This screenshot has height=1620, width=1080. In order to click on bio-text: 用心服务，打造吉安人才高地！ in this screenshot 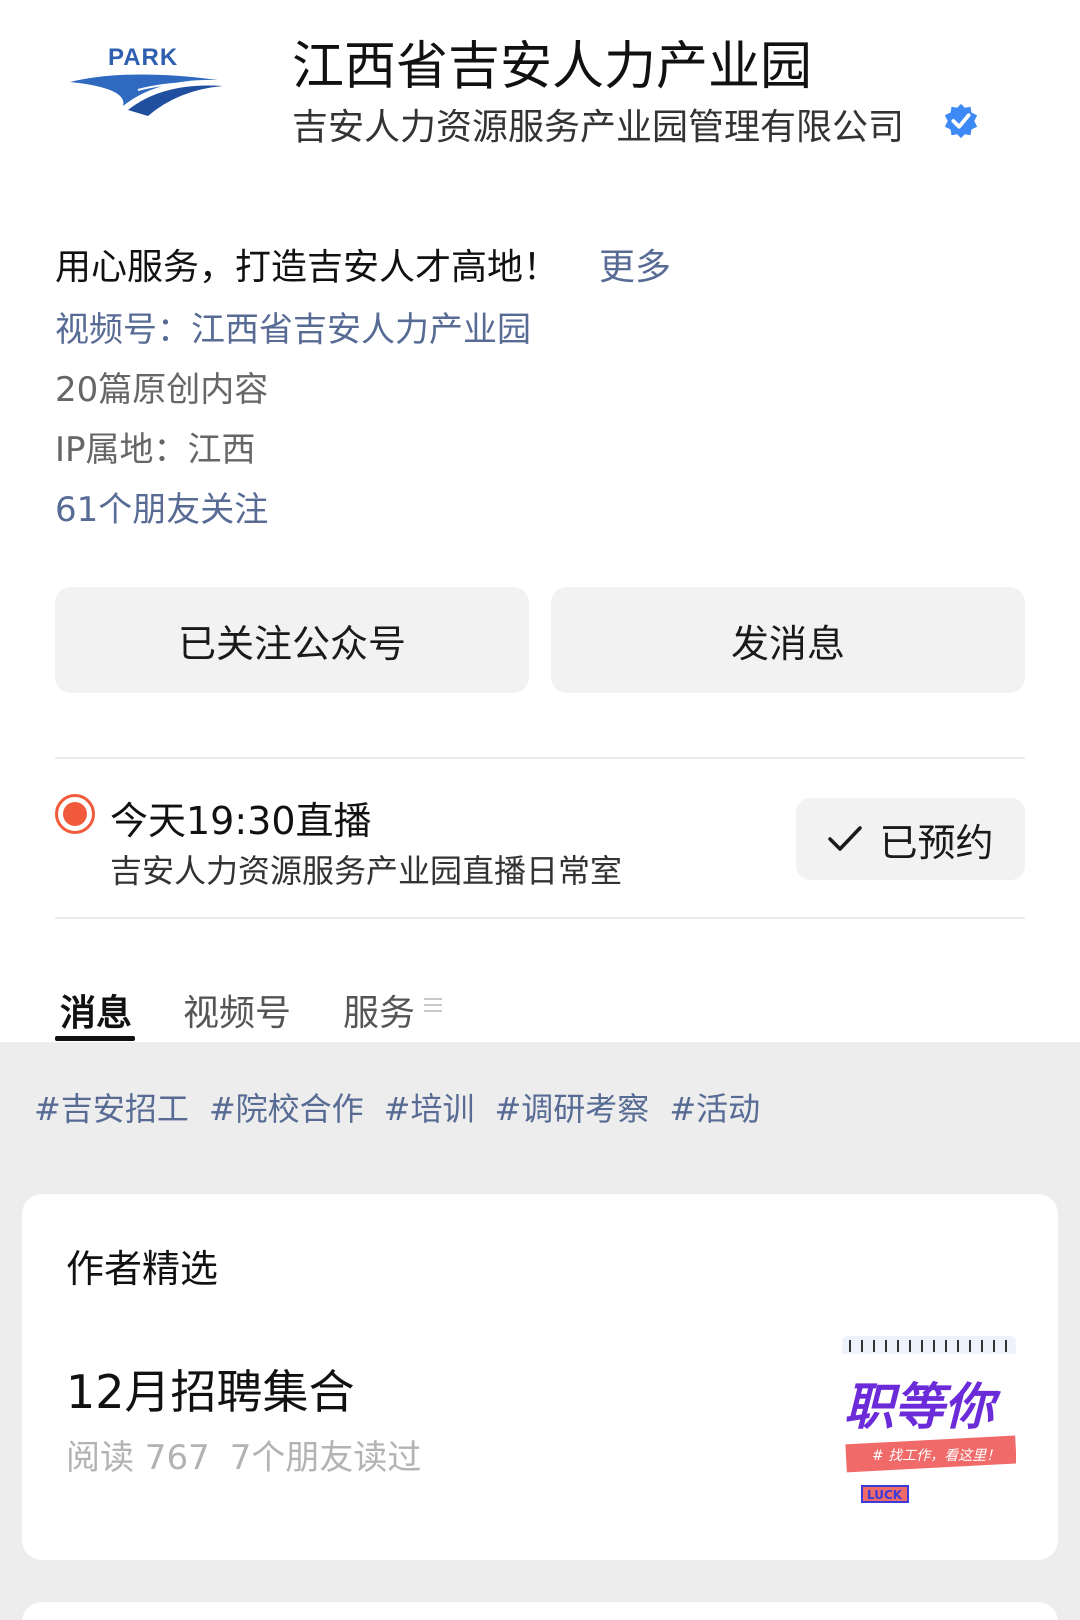, I will do `click(307, 267)`.